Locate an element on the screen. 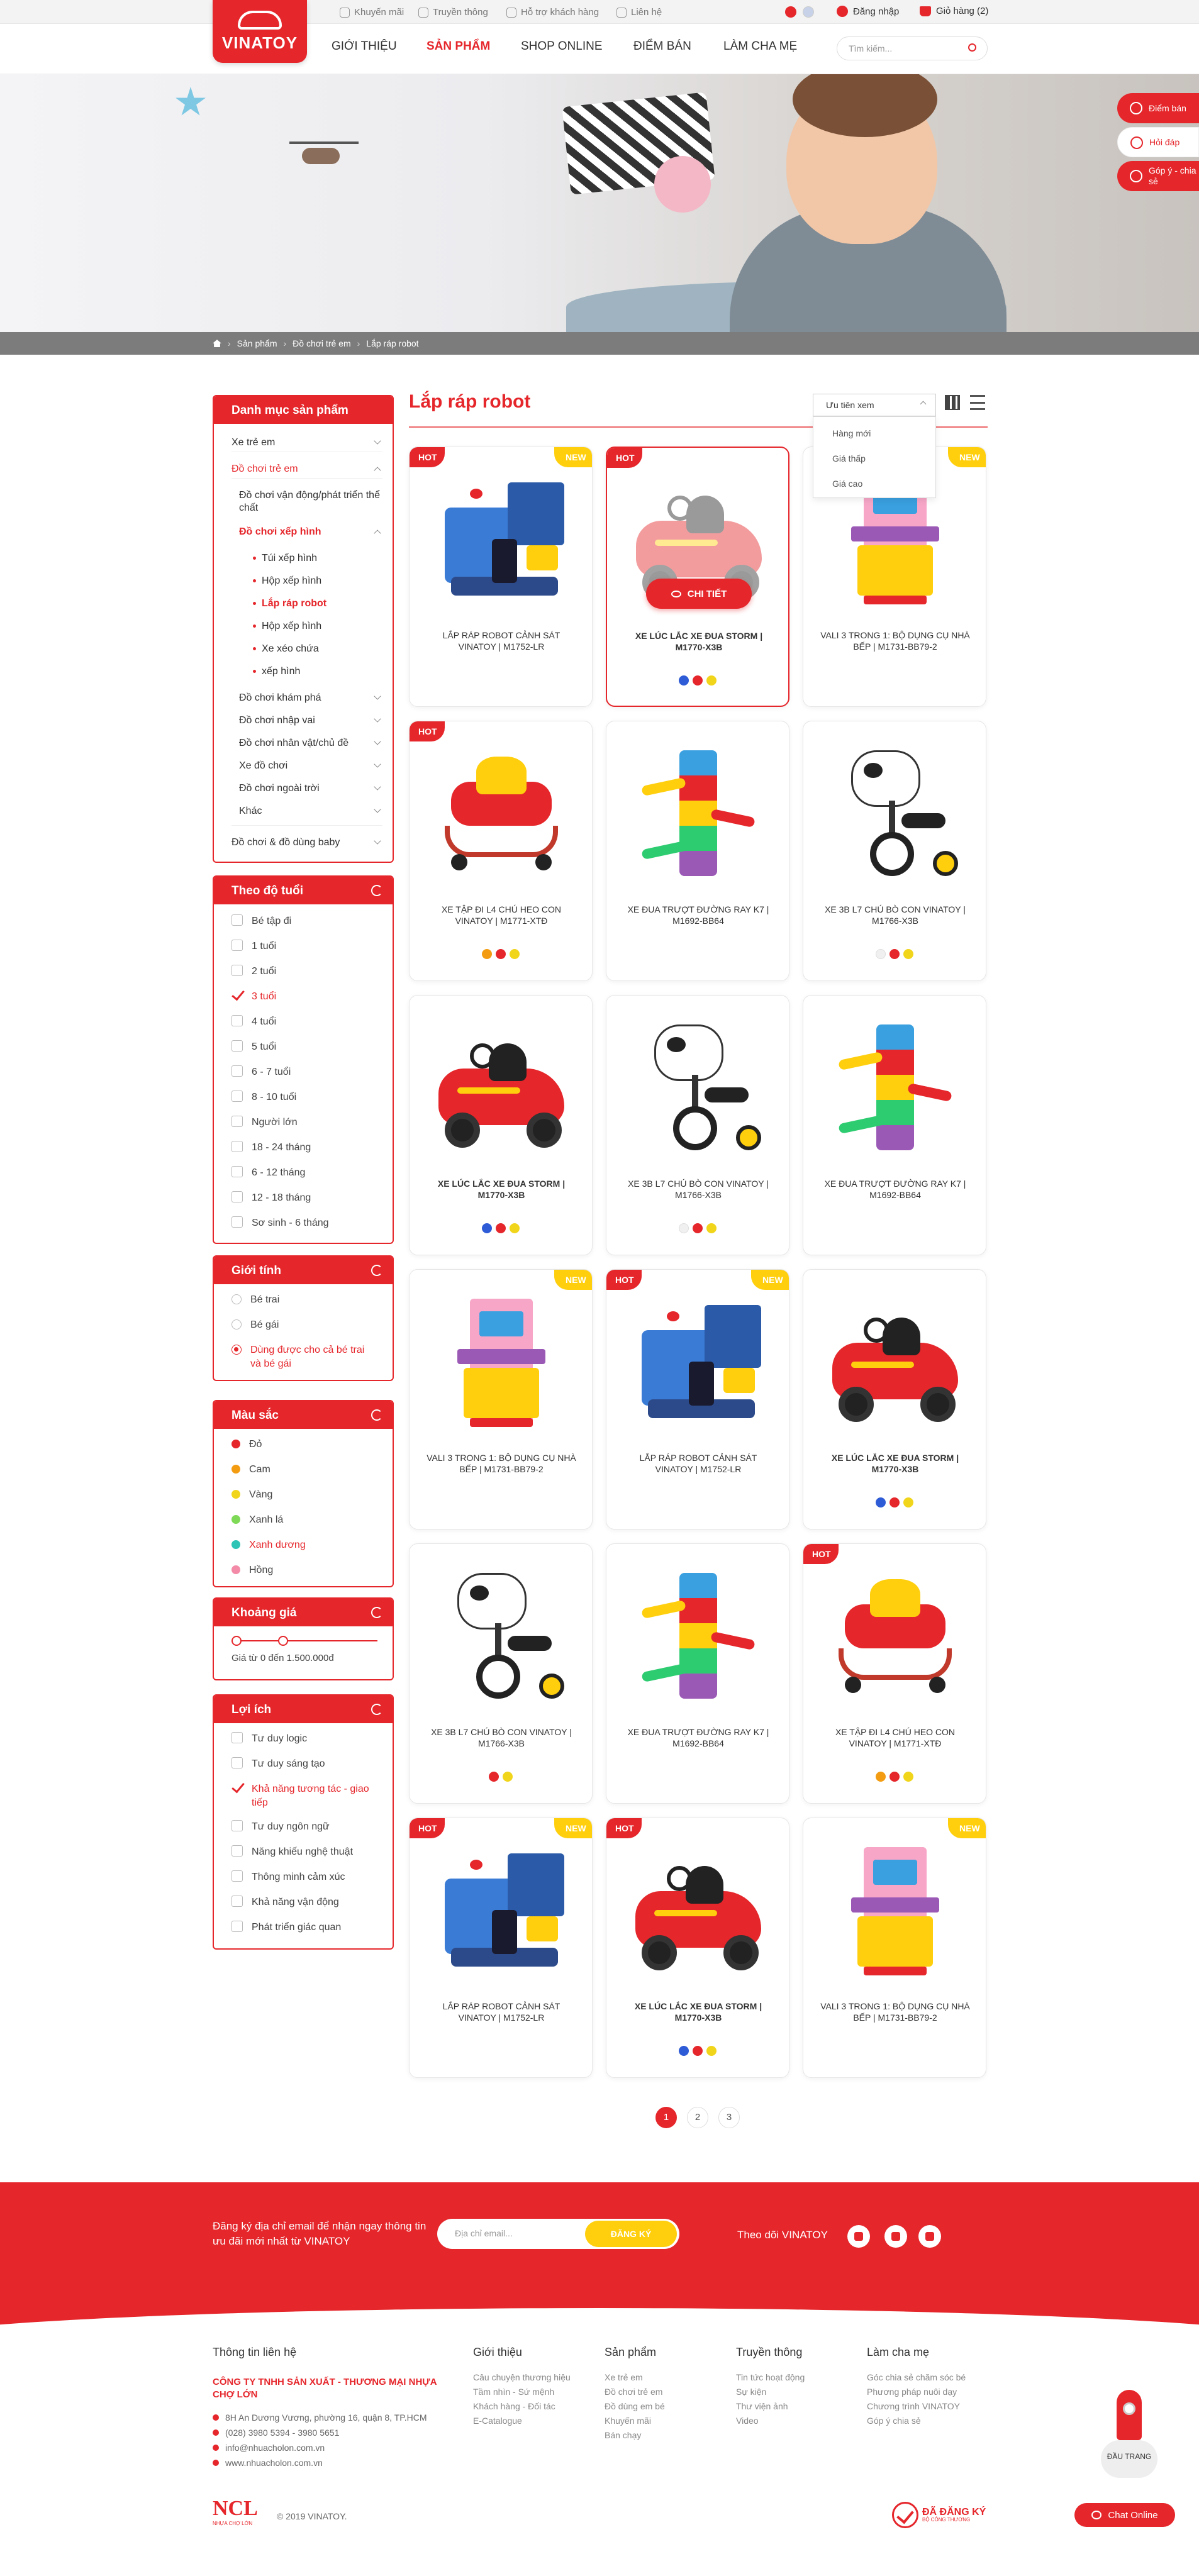 The image size is (1199, 2576). cat-xep-hinh-2: xếp hình is located at coordinates (303, 671).